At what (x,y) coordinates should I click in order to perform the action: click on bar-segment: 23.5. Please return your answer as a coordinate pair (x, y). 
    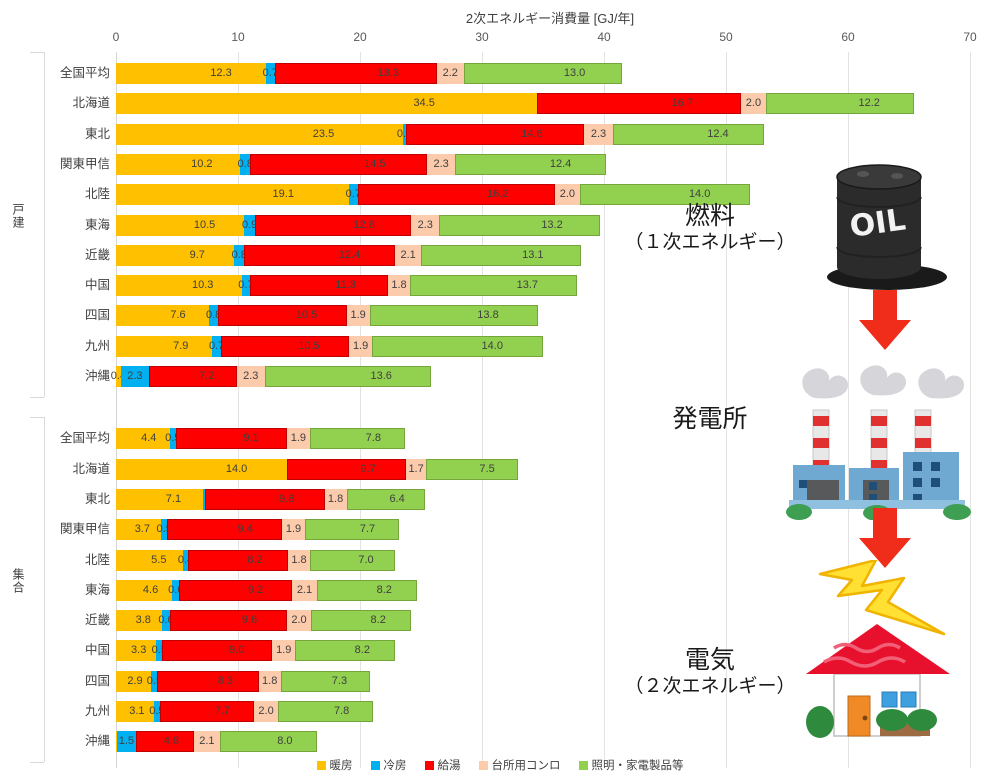
    Looking at the image, I should click on (259, 134).